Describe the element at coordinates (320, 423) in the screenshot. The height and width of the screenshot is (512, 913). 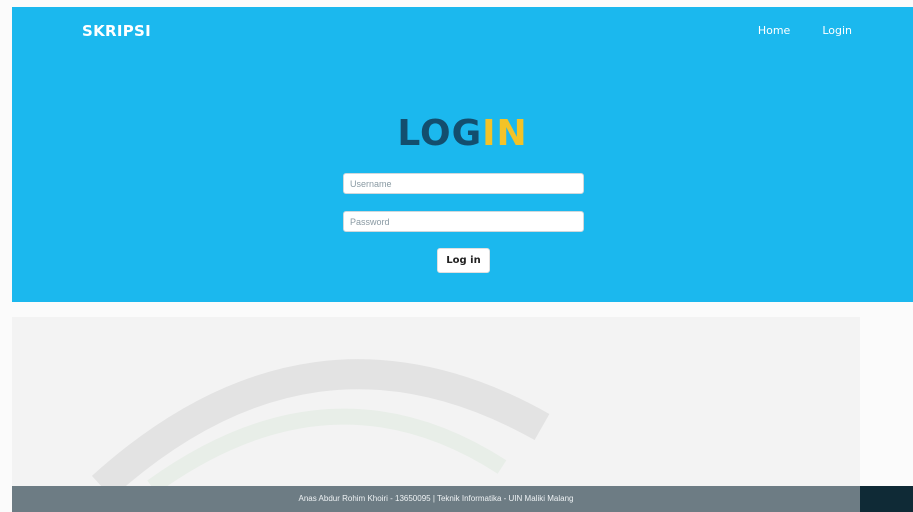
I see `watermark-emblem` at that location.